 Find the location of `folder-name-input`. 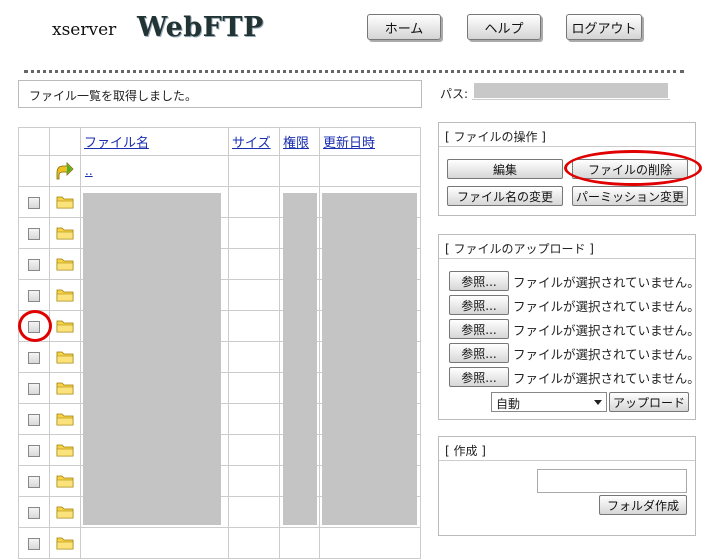

folder-name-input is located at coordinates (612, 481).